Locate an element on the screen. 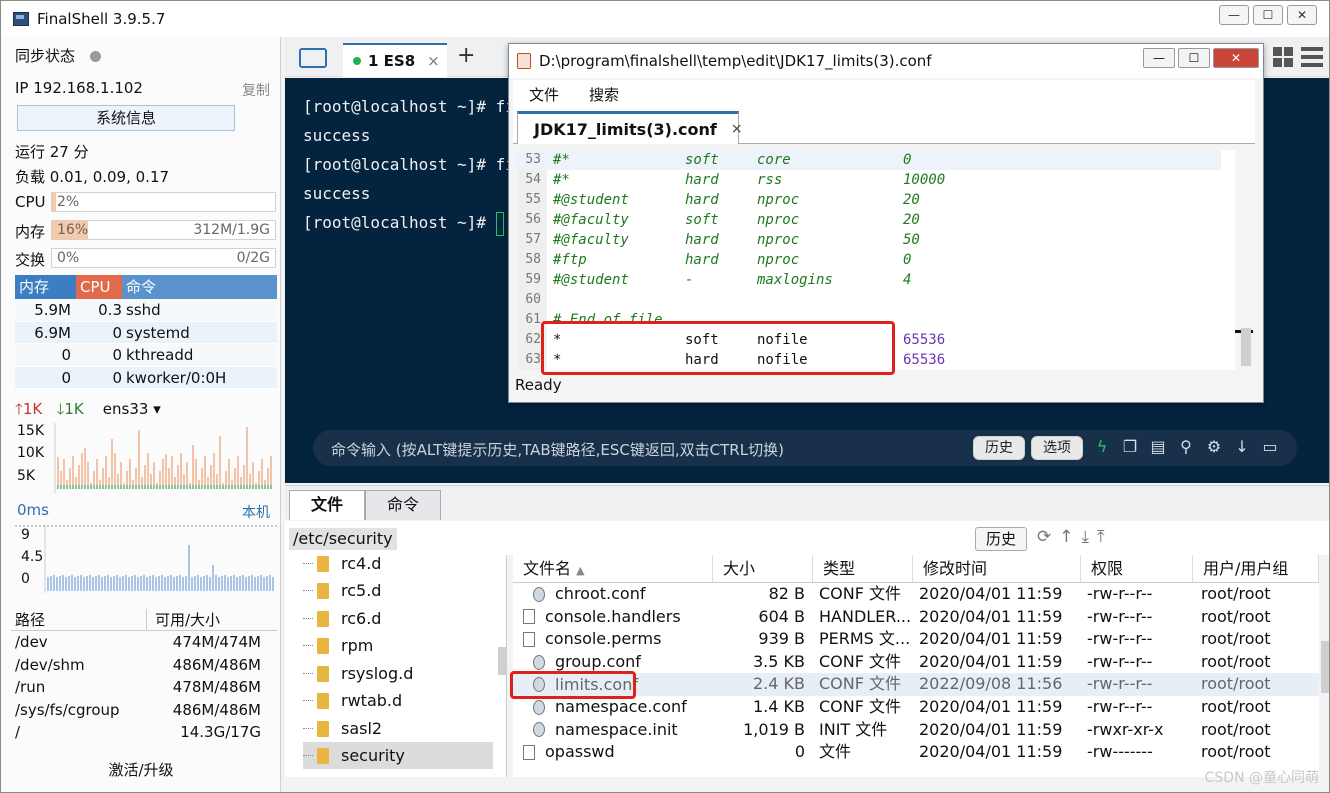 Image resolution: width=1330 pixels, height=793 pixels. command-options-button: 选项 is located at coordinates (1057, 448).